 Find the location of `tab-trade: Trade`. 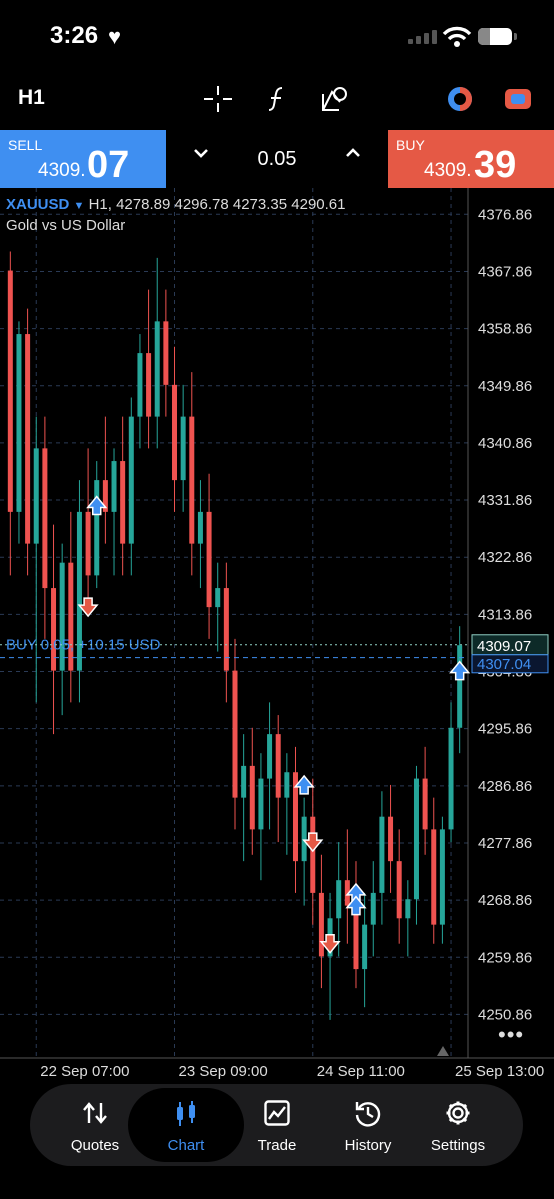

tab-trade: Trade is located at coordinates (277, 1125).